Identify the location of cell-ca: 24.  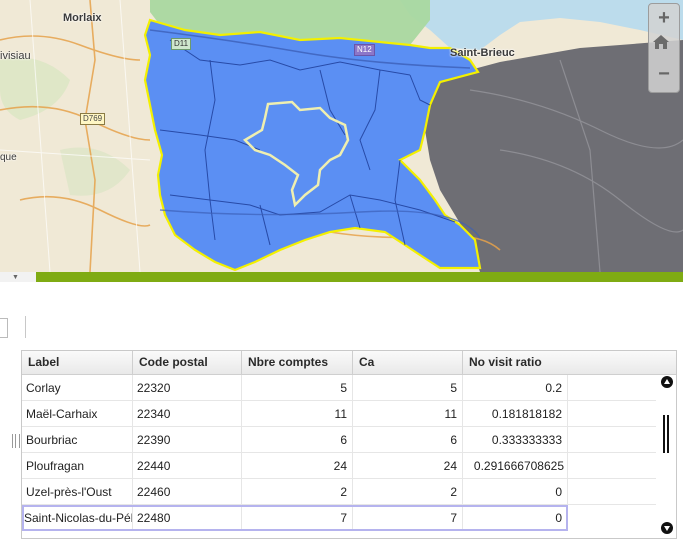
(408, 466).